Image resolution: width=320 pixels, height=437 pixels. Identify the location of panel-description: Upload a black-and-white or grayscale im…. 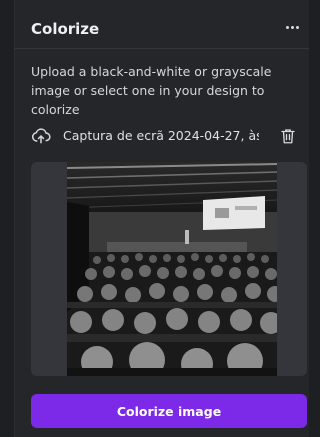
(151, 90).